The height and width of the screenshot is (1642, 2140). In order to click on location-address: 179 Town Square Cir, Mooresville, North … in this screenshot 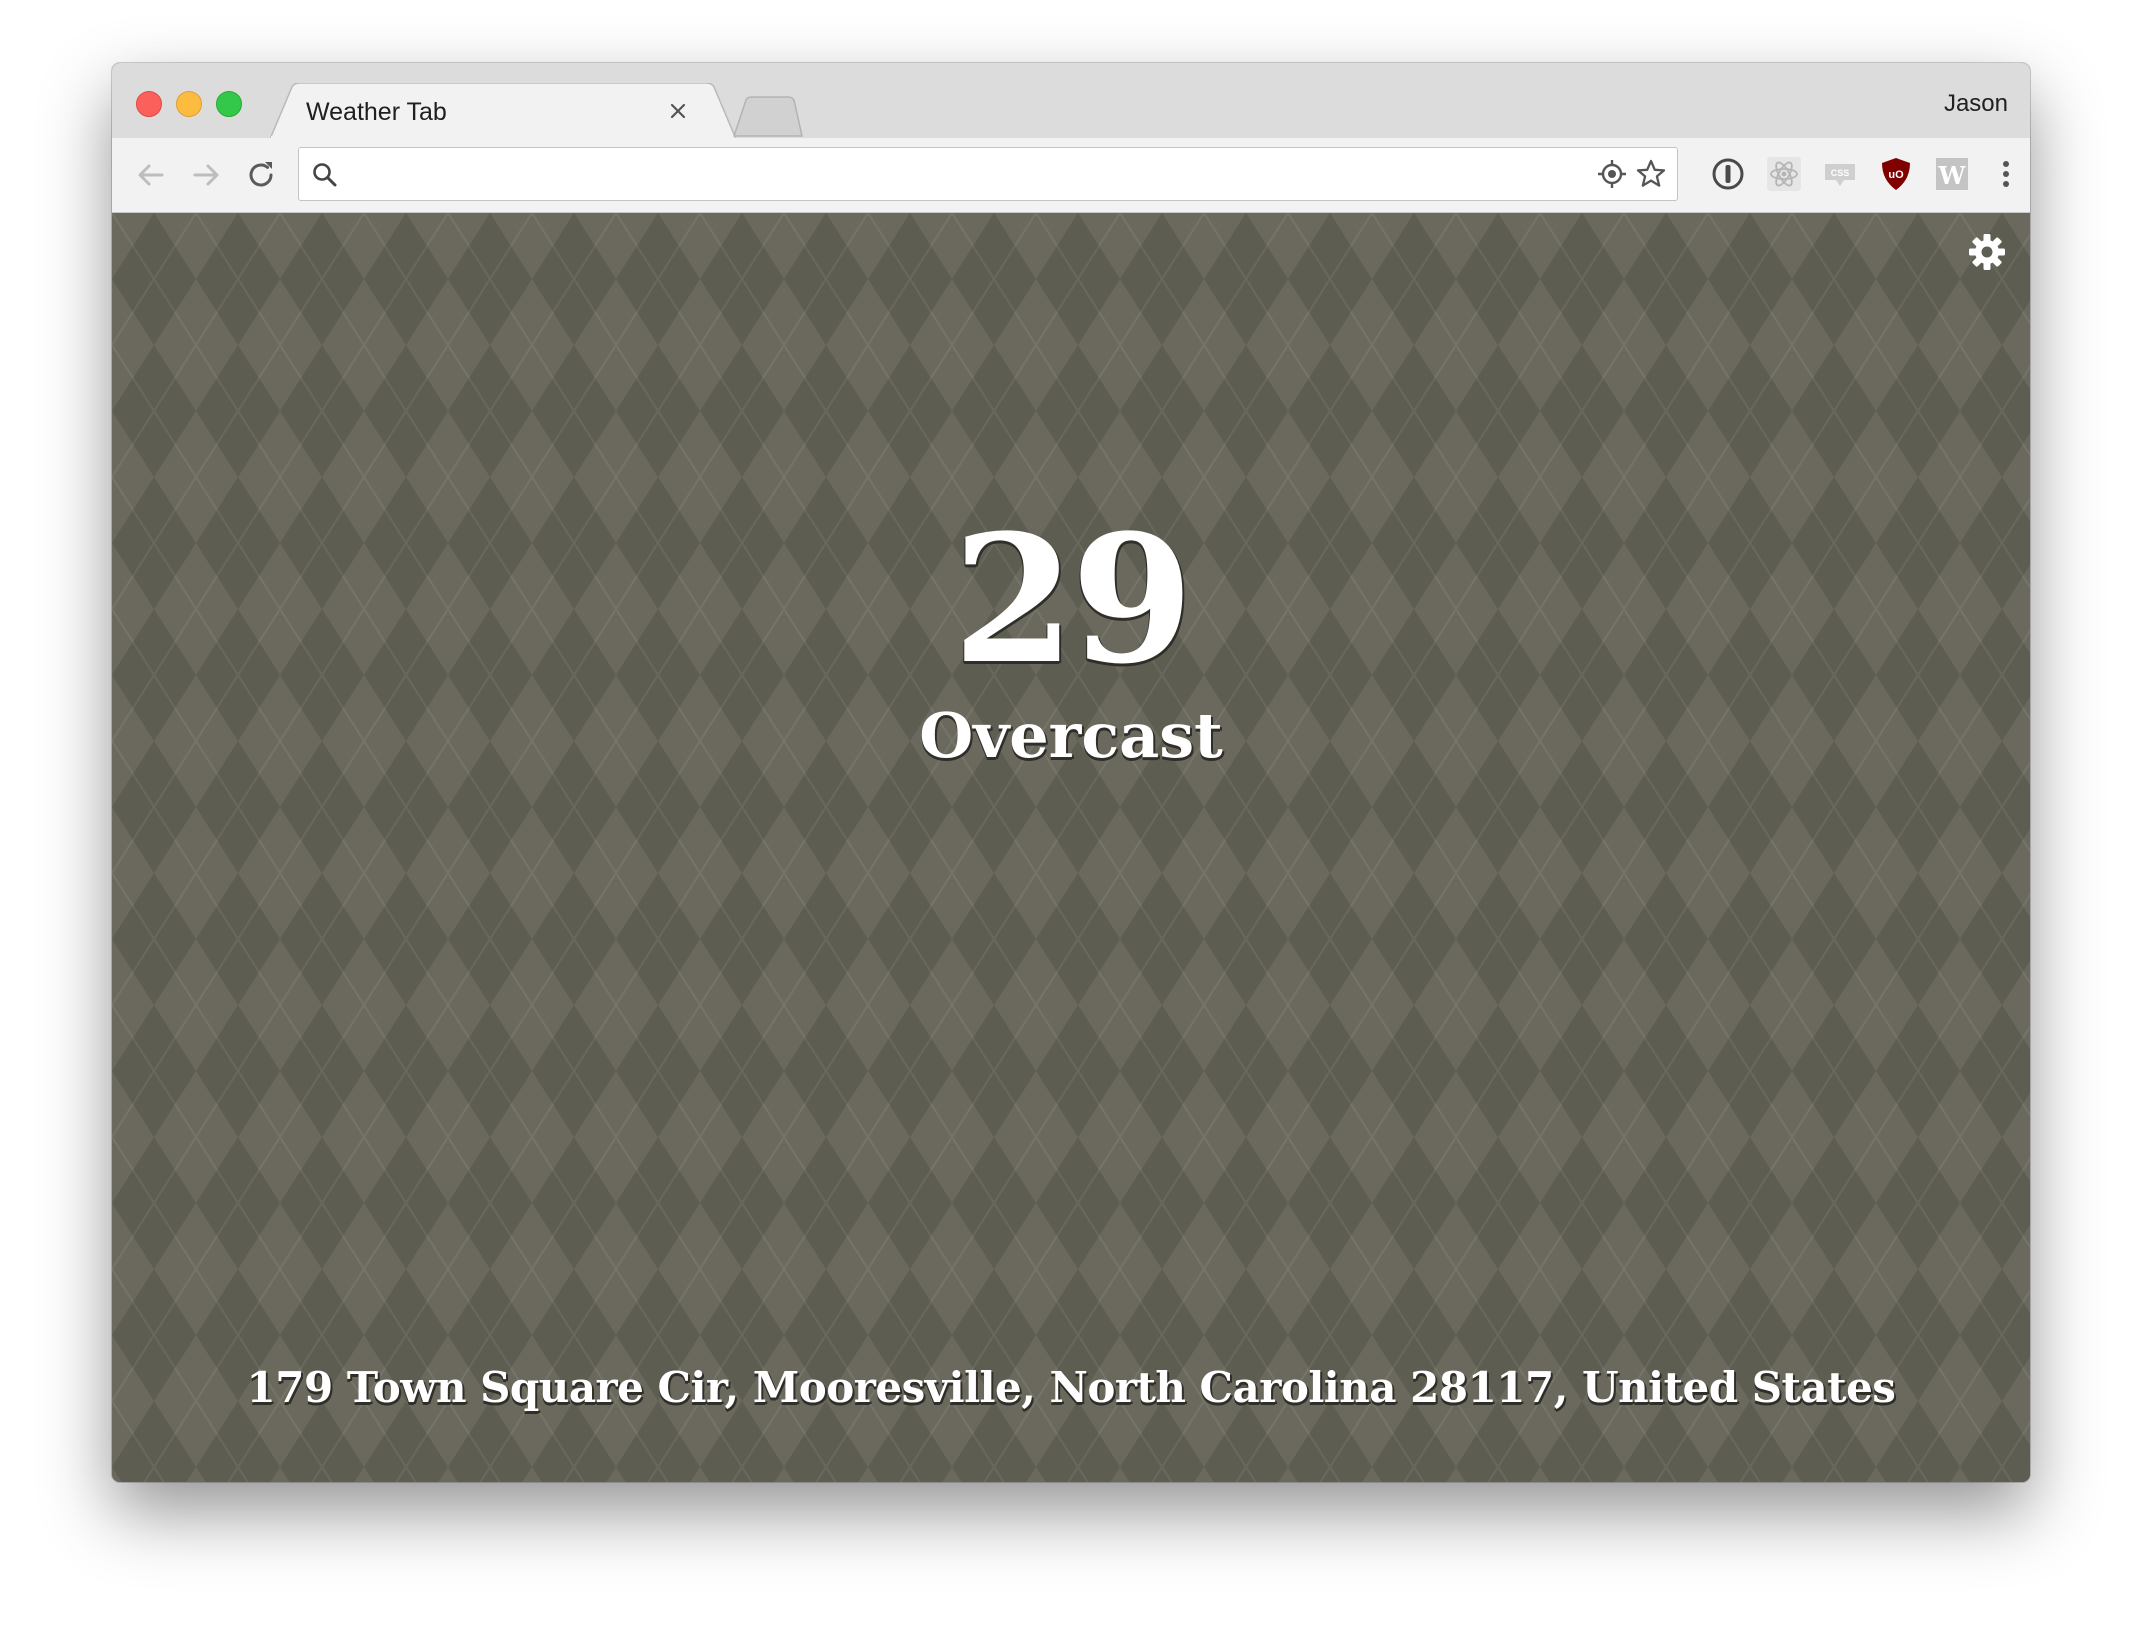, I will do `click(1071, 1387)`.